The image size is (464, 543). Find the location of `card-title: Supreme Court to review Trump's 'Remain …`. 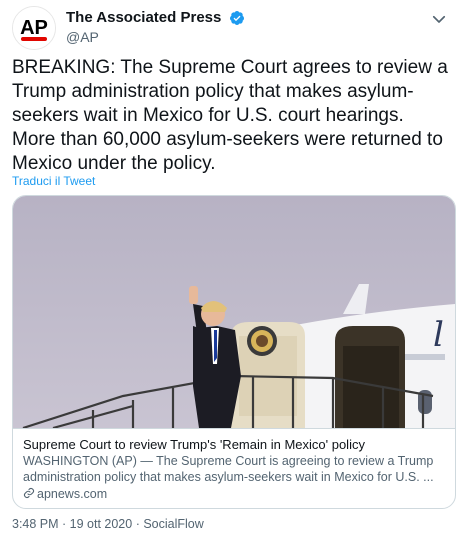

card-title: Supreme Court to review Trump's 'Remain … is located at coordinates (234, 444).